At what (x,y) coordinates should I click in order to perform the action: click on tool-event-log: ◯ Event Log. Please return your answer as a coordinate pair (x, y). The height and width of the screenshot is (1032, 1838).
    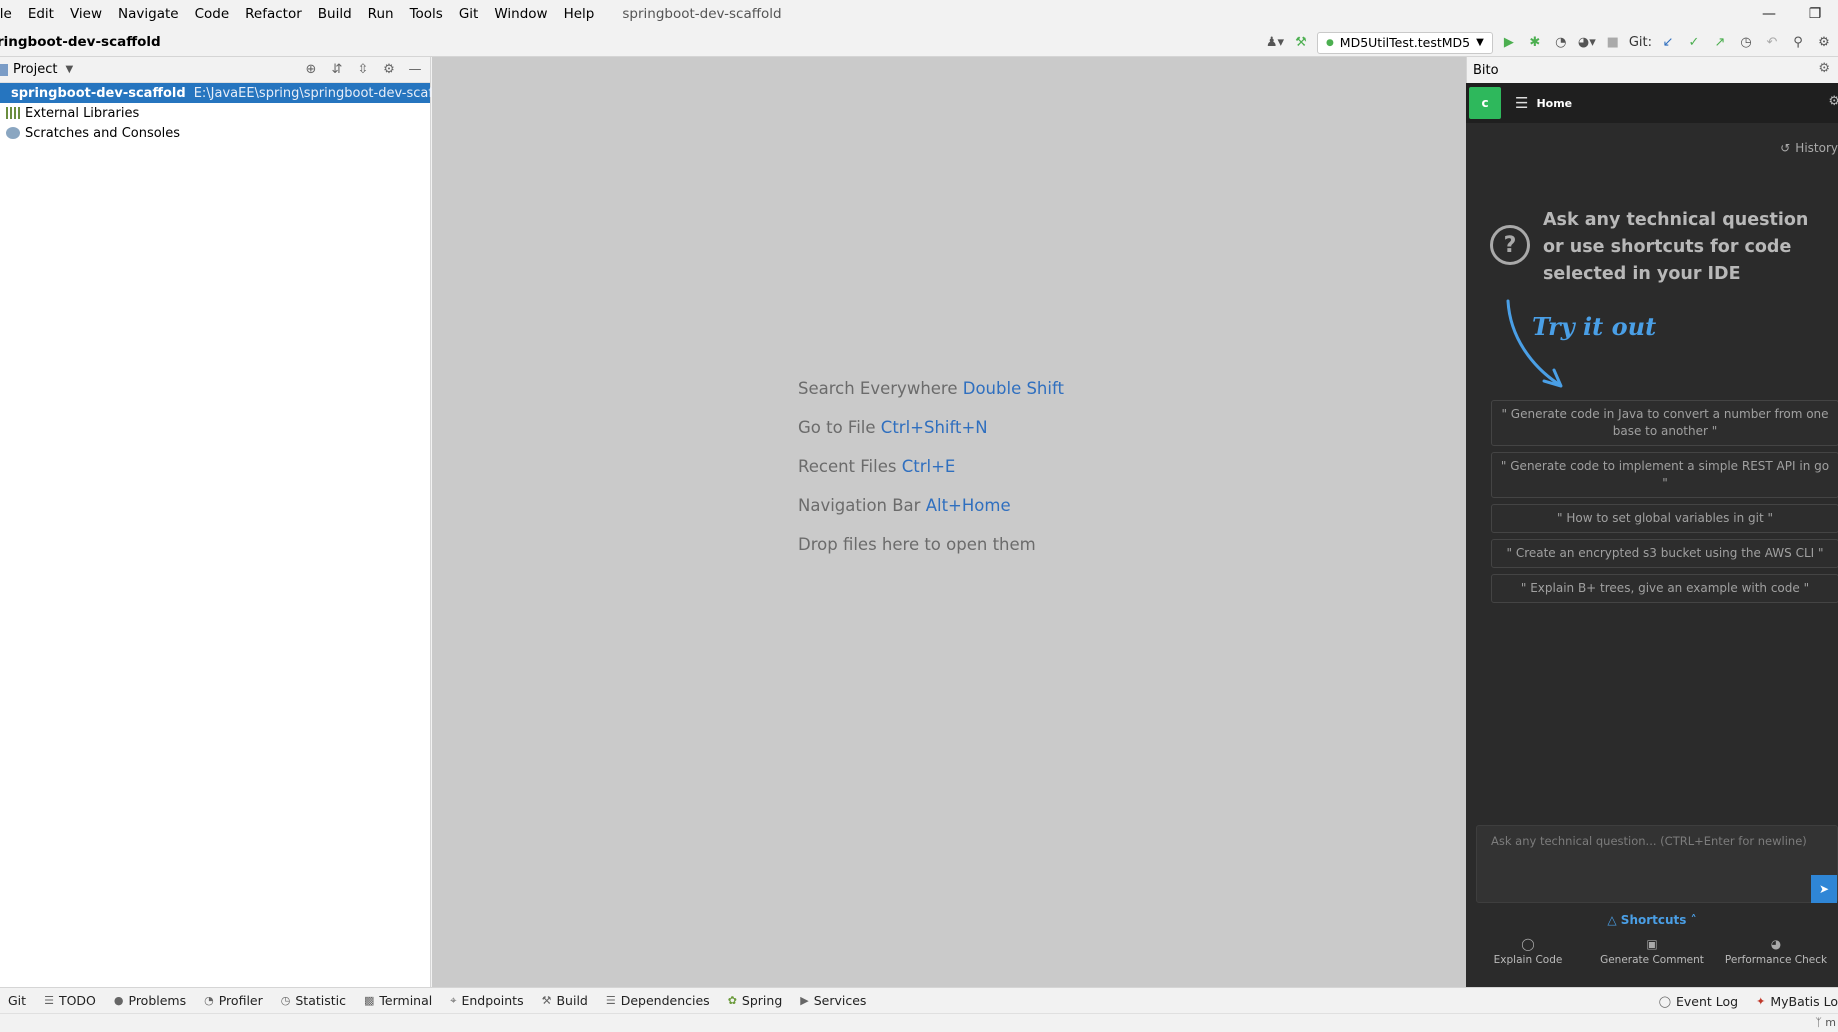
    Looking at the image, I should click on (1698, 1001).